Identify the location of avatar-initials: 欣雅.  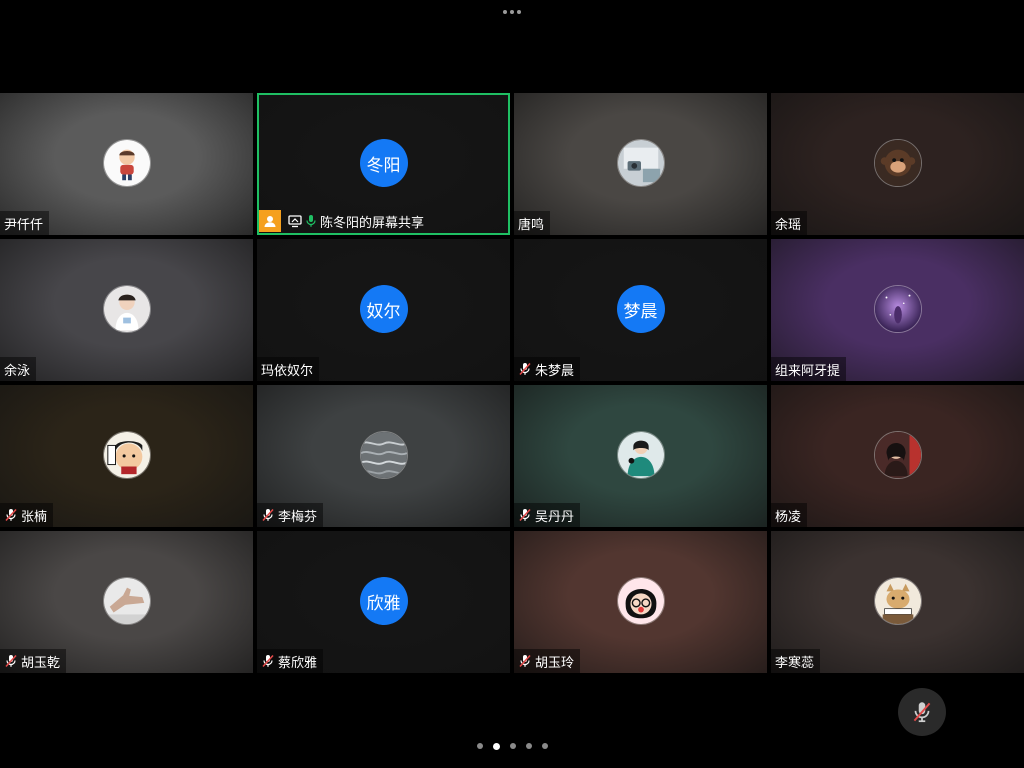
(383, 601).